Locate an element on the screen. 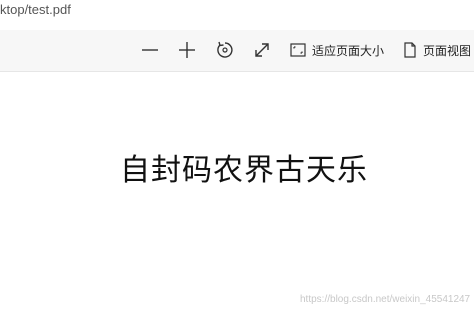 The image size is (474, 313). page-view-button: 页面视图 is located at coordinates (438, 50).